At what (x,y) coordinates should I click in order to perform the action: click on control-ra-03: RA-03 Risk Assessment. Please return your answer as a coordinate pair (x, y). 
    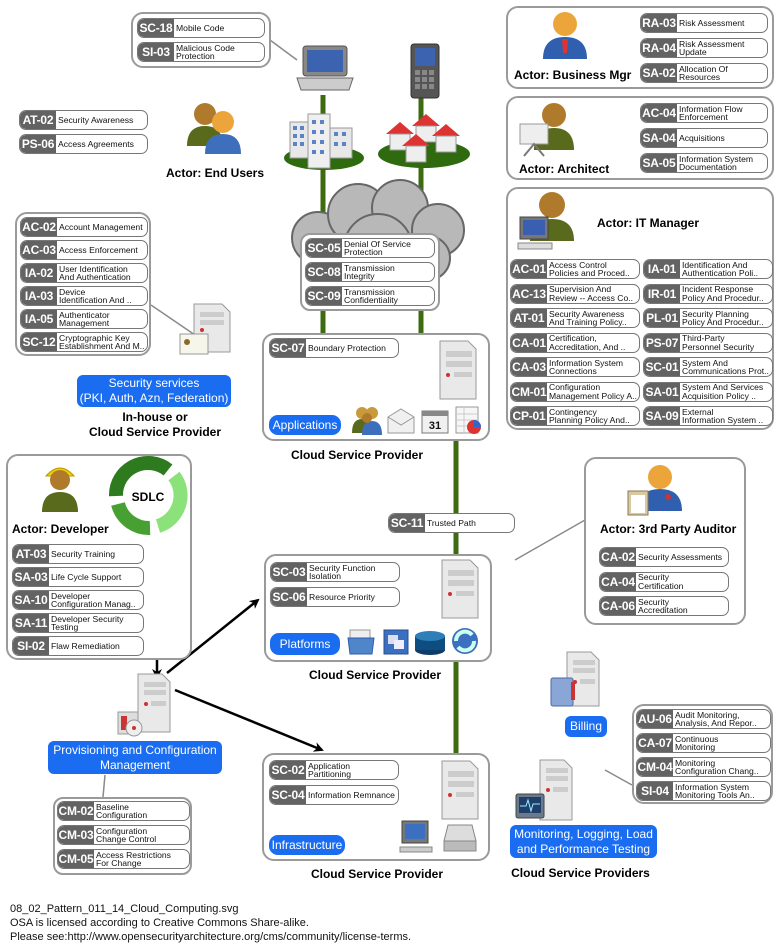
    Looking at the image, I should click on (704, 23).